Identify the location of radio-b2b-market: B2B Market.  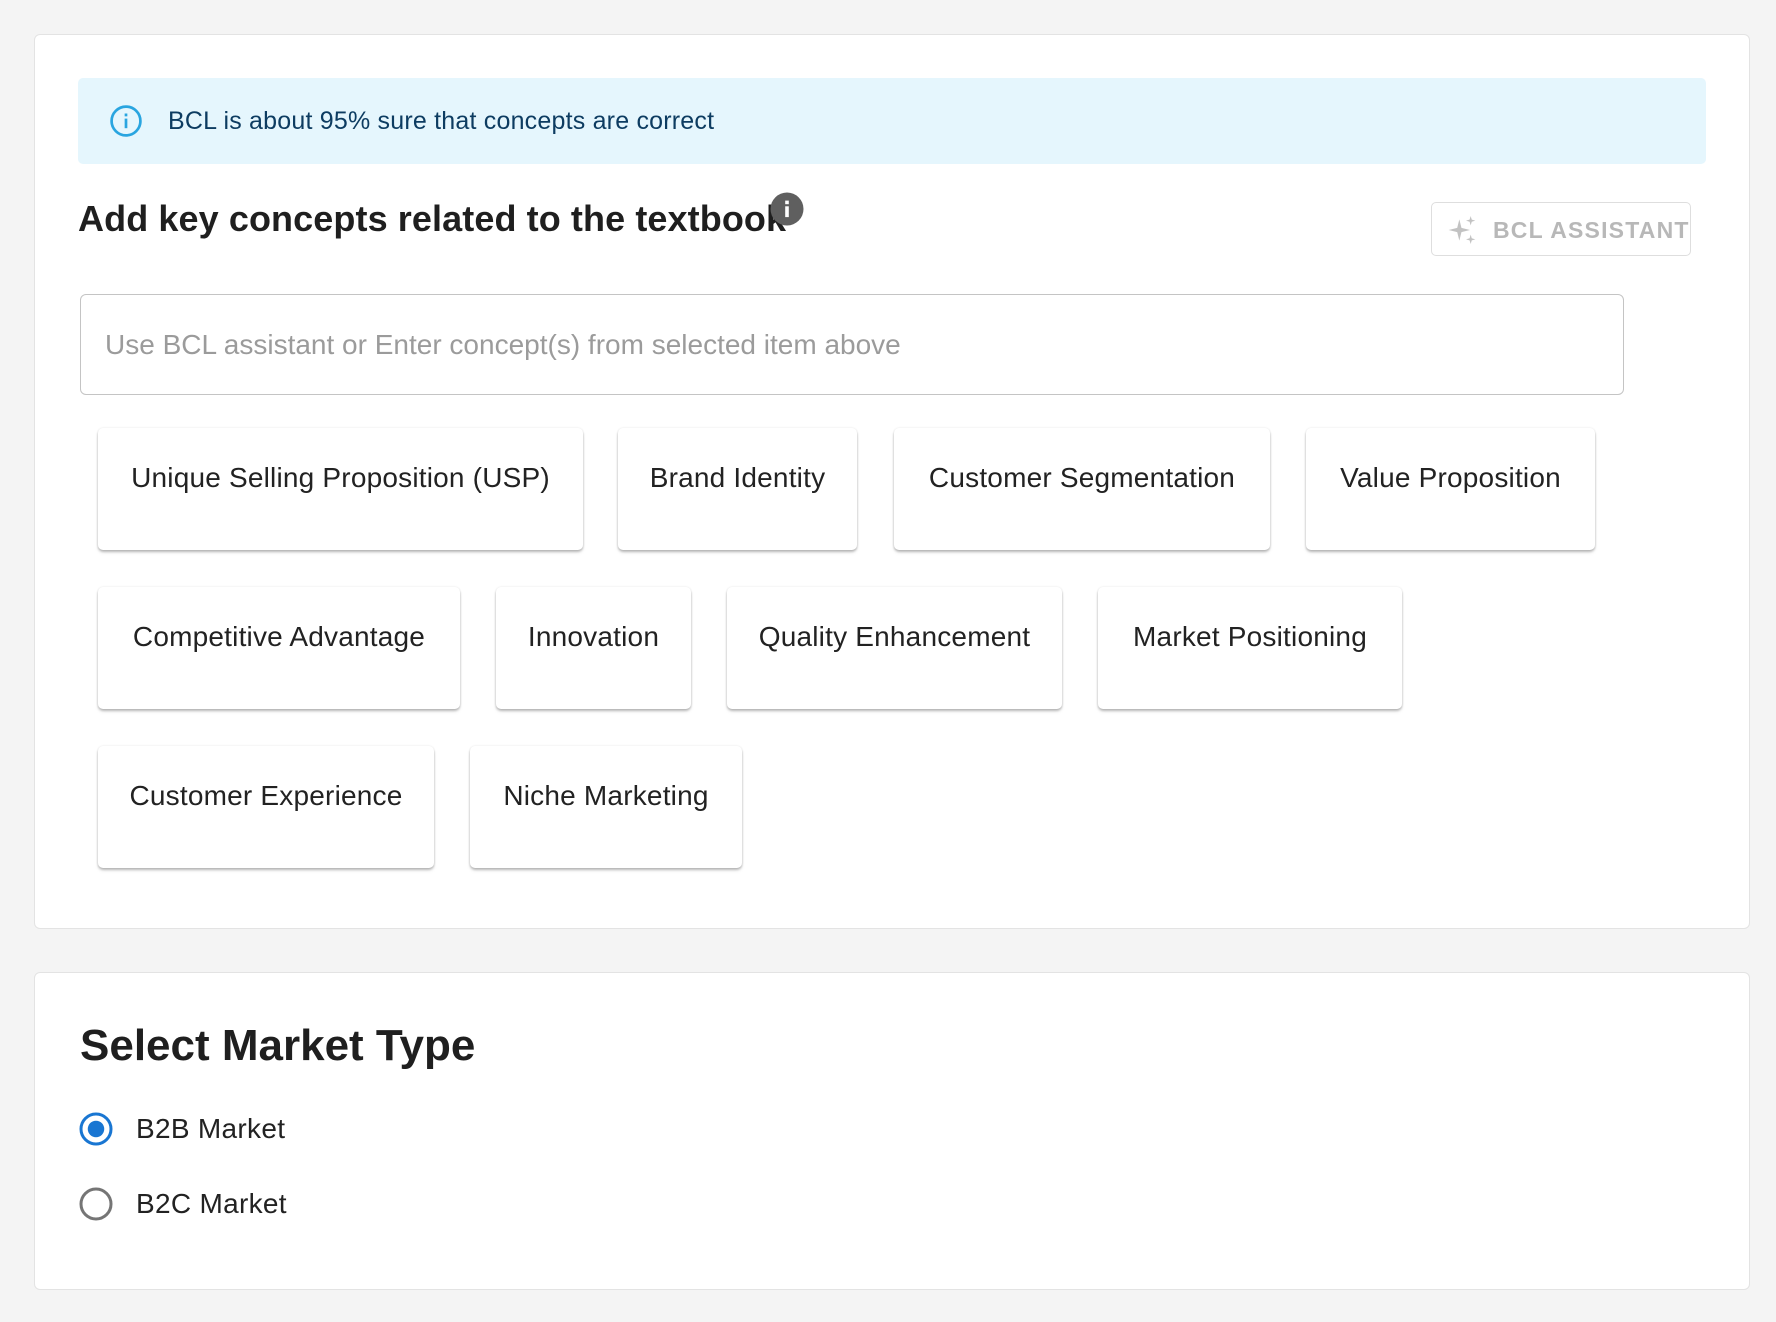
(181, 1129).